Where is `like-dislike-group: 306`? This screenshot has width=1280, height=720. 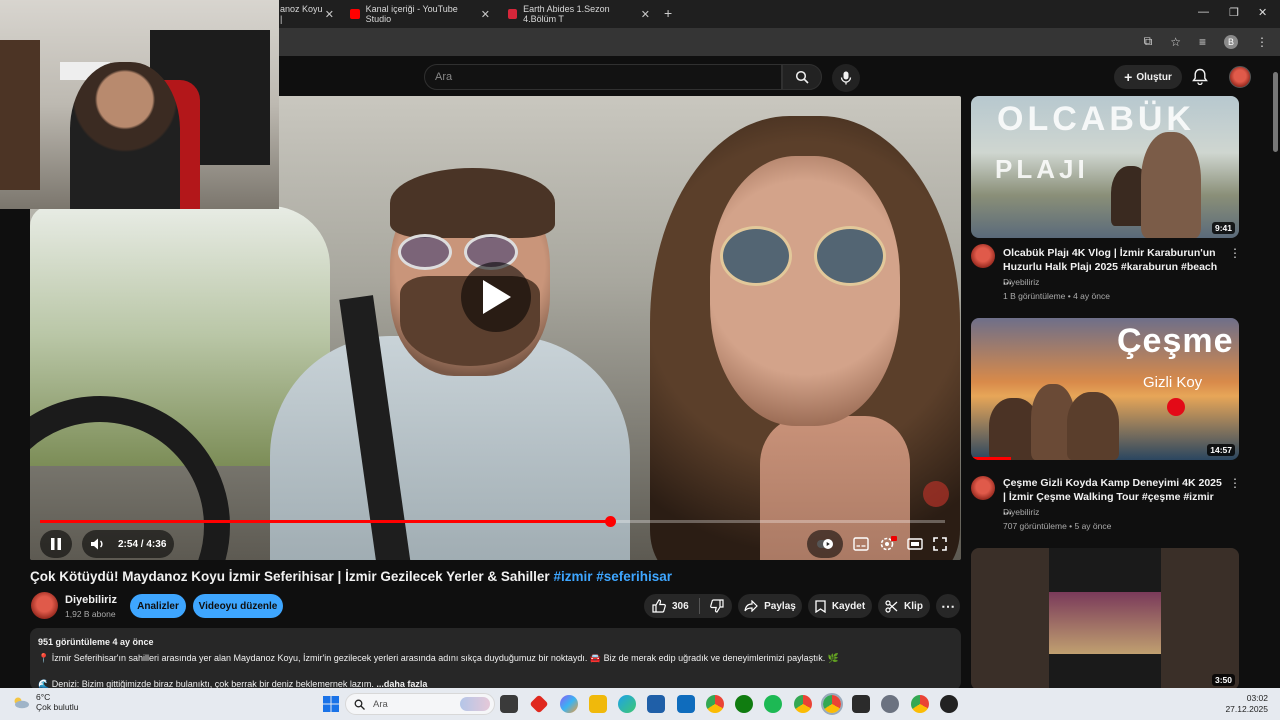 like-dislike-group: 306 is located at coordinates (688, 606).